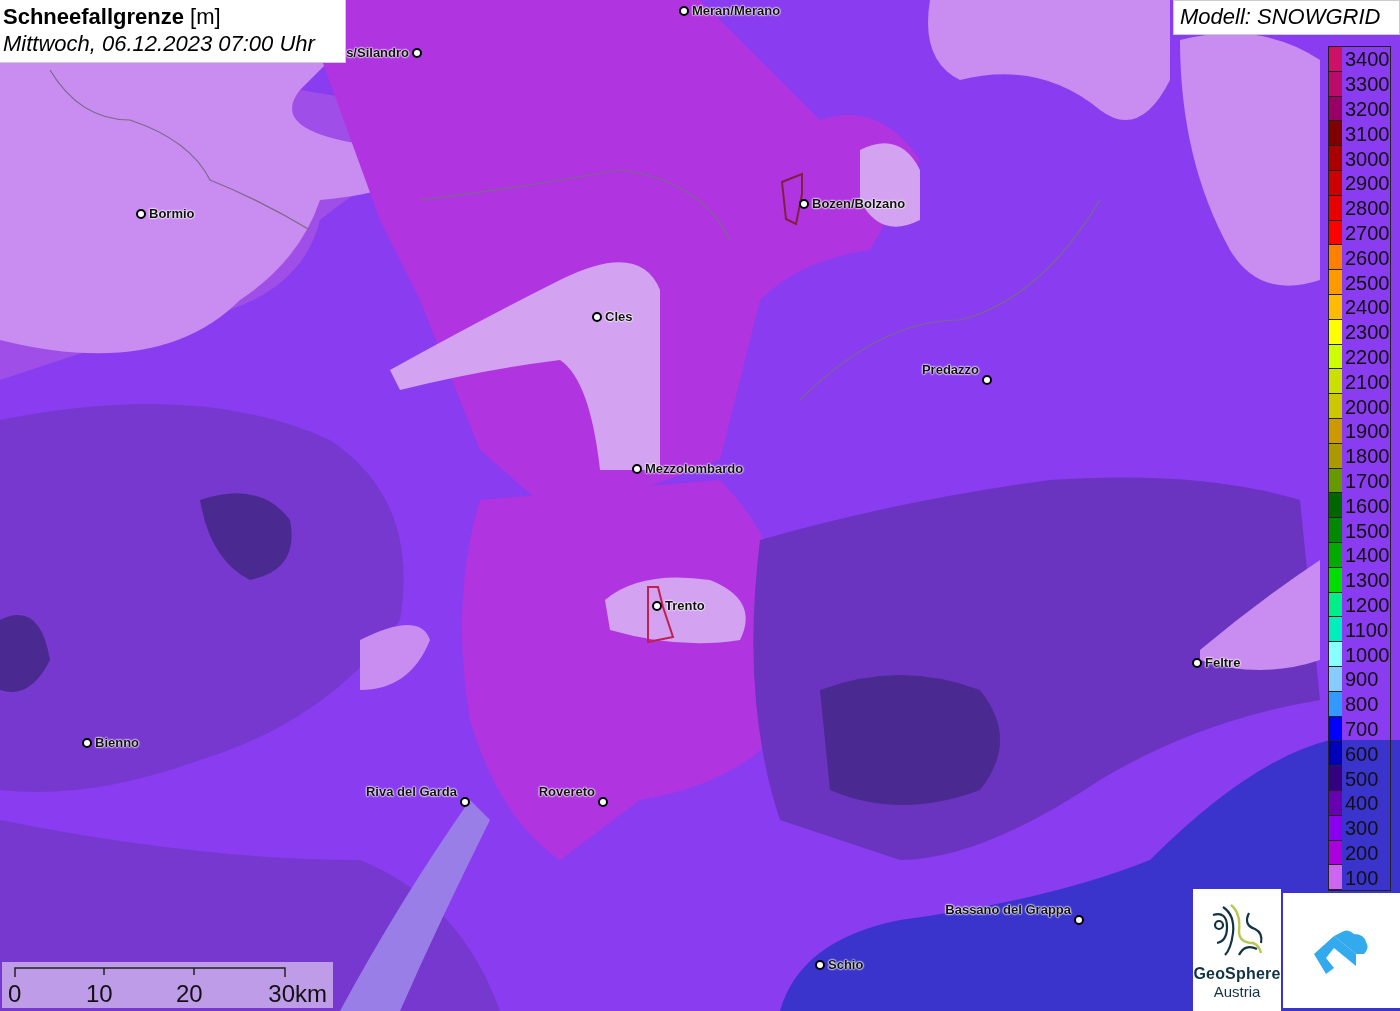 This screenshot has height=1011, width=1400. I want to click on city-label: Bozen/Bolzano, so click(859, 203).